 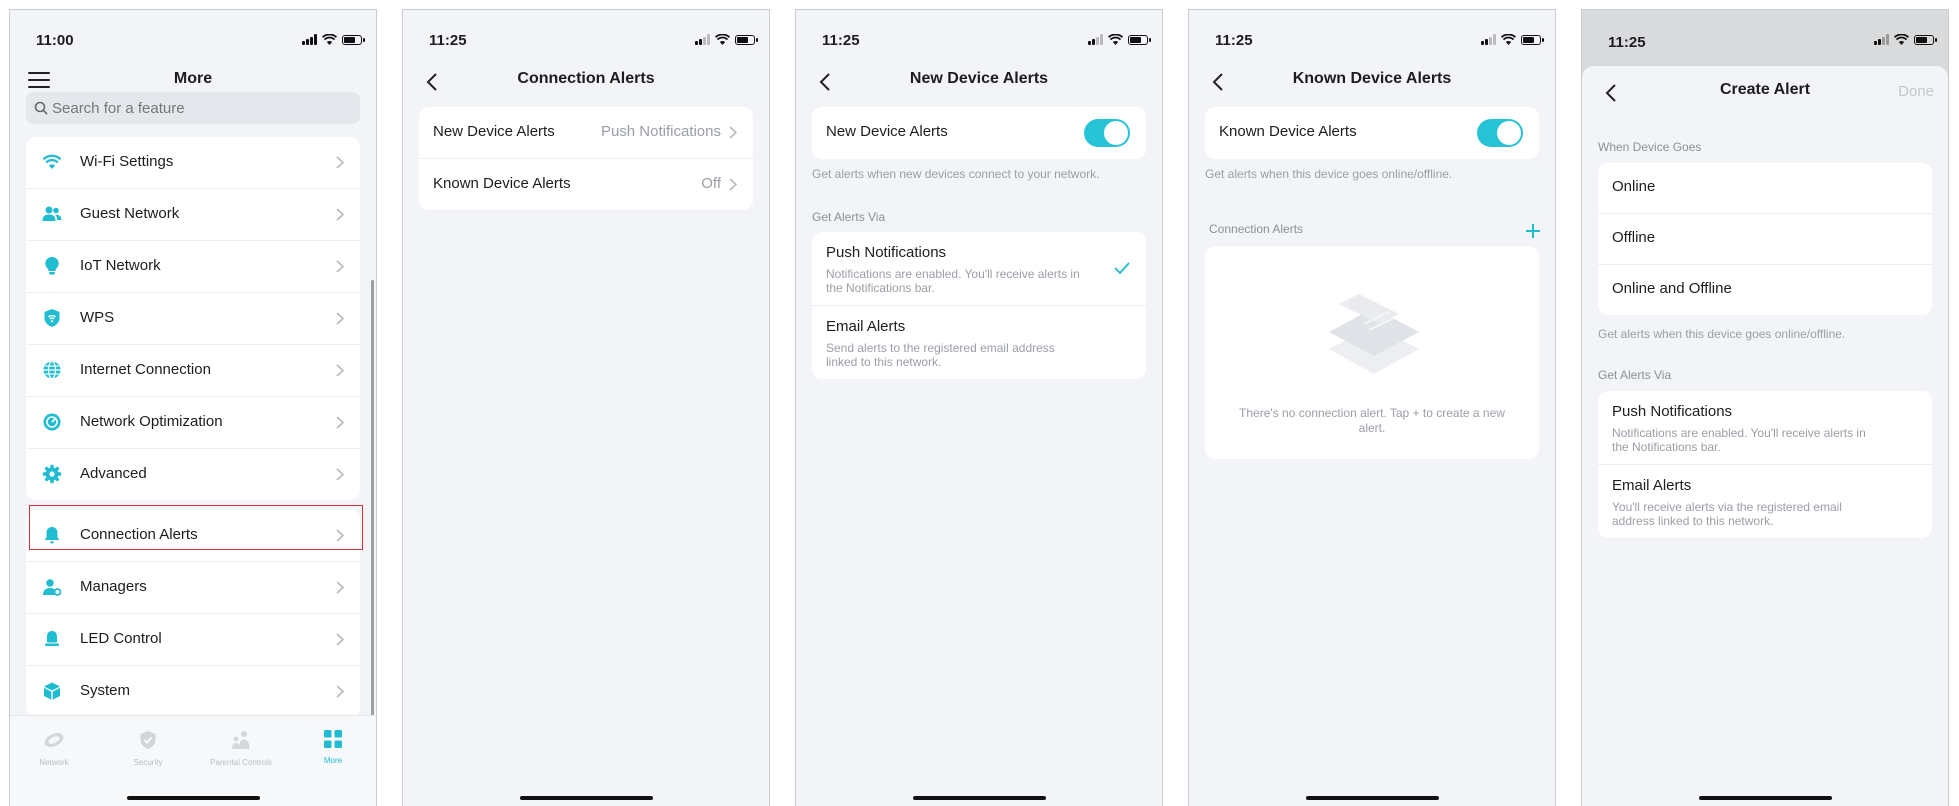 What do you see at coordinates (1256, 229) in the screenshot?
I see `section-header: Connection Alerts` at bounding box center [1256, 229].